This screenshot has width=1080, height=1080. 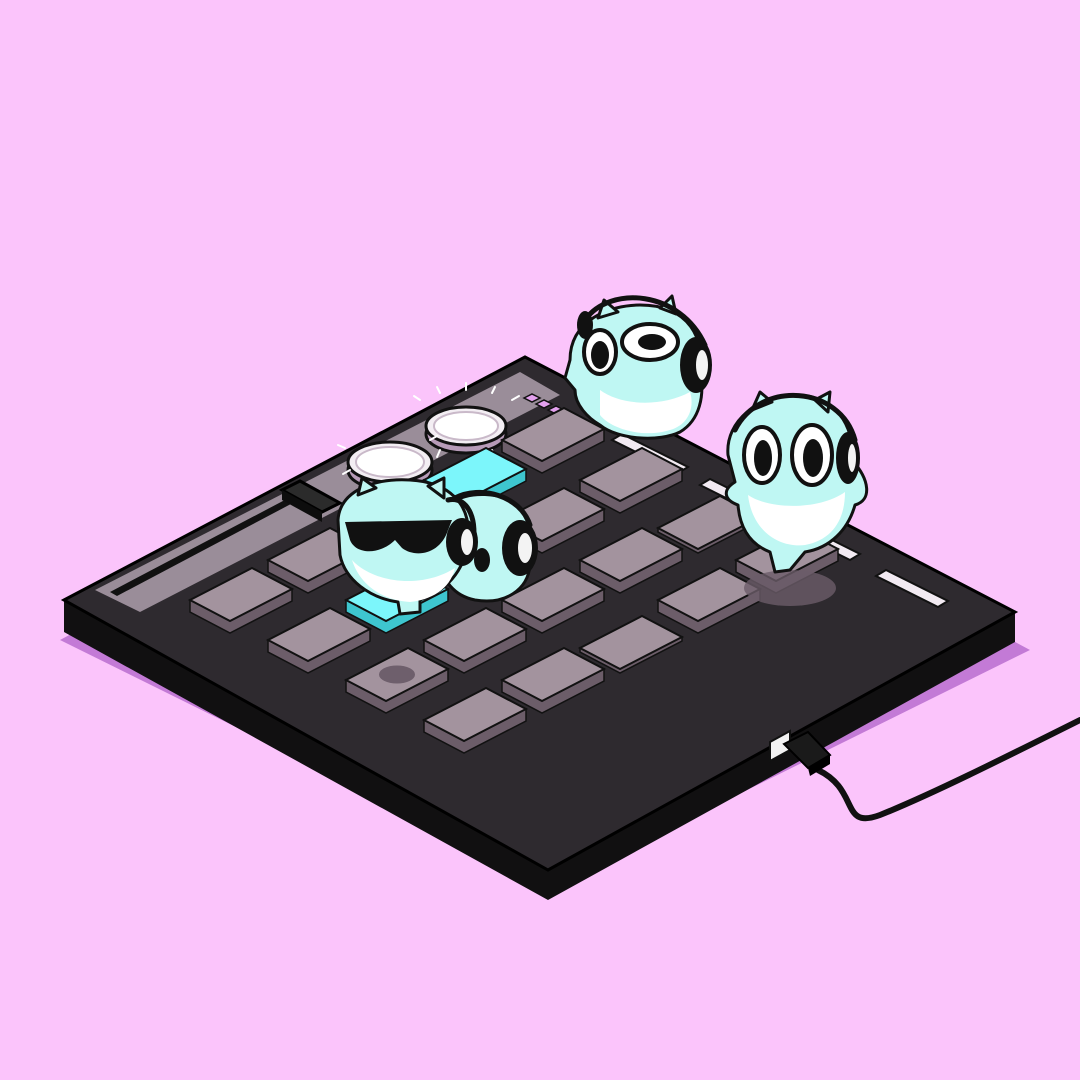 I want to click on pad-mark, so click(x=397, y=674).